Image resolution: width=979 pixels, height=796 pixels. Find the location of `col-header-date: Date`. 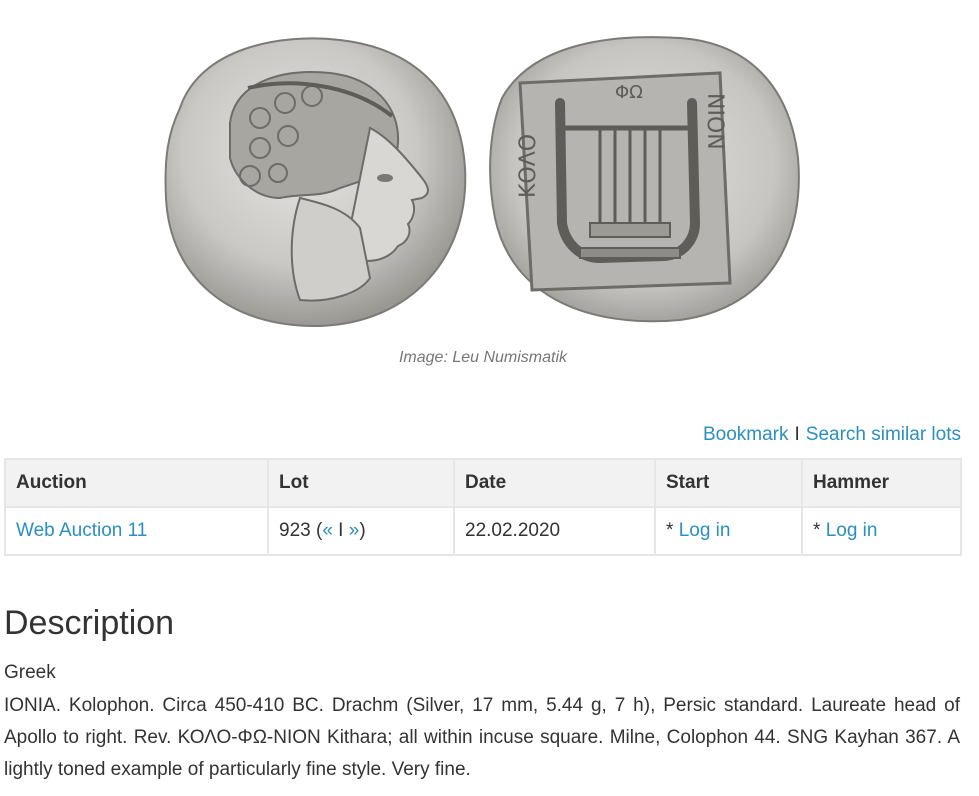

col-header-date: Date is located at coordinates (554, 483).